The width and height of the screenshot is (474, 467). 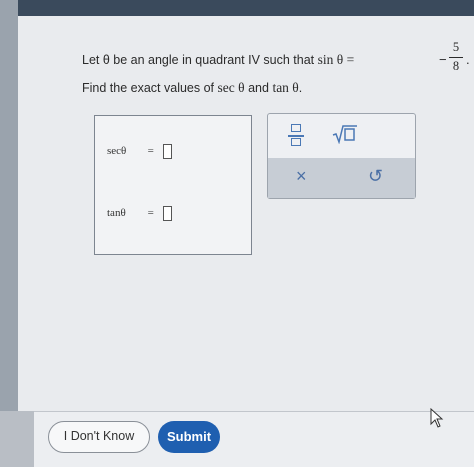 I want to click on sec-label: secθ, so click(x=117, y=151).